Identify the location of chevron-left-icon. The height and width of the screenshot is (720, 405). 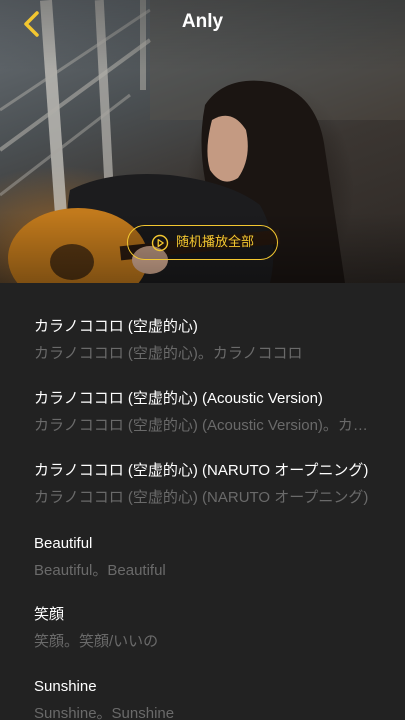
(31, 24).